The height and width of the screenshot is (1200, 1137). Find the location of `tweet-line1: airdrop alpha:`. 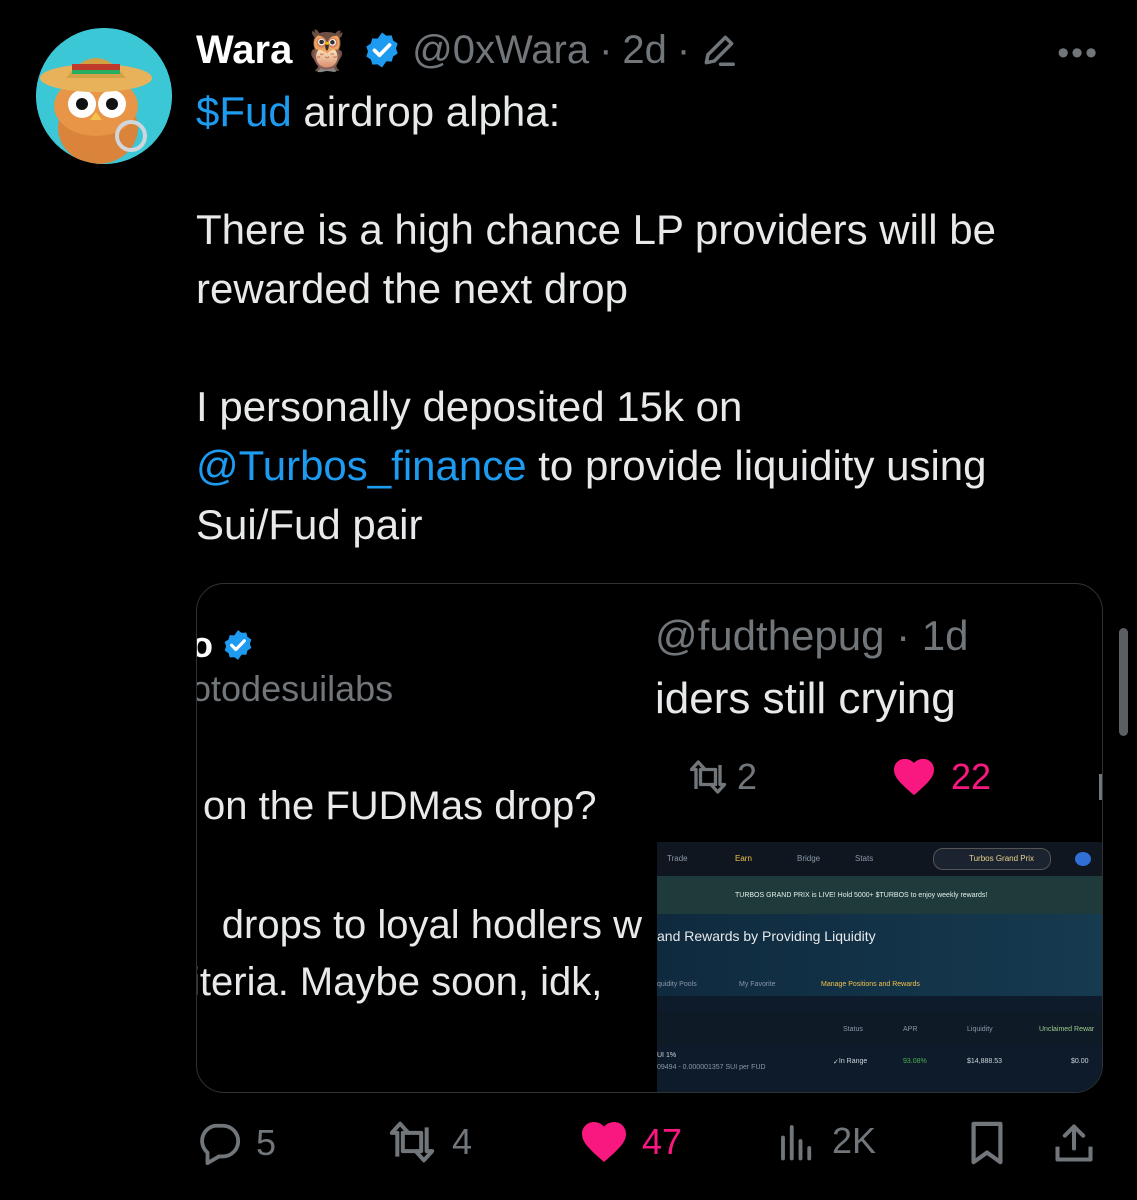

tweet-line1: airdrop alpha: is located at coordinates (426, 111).